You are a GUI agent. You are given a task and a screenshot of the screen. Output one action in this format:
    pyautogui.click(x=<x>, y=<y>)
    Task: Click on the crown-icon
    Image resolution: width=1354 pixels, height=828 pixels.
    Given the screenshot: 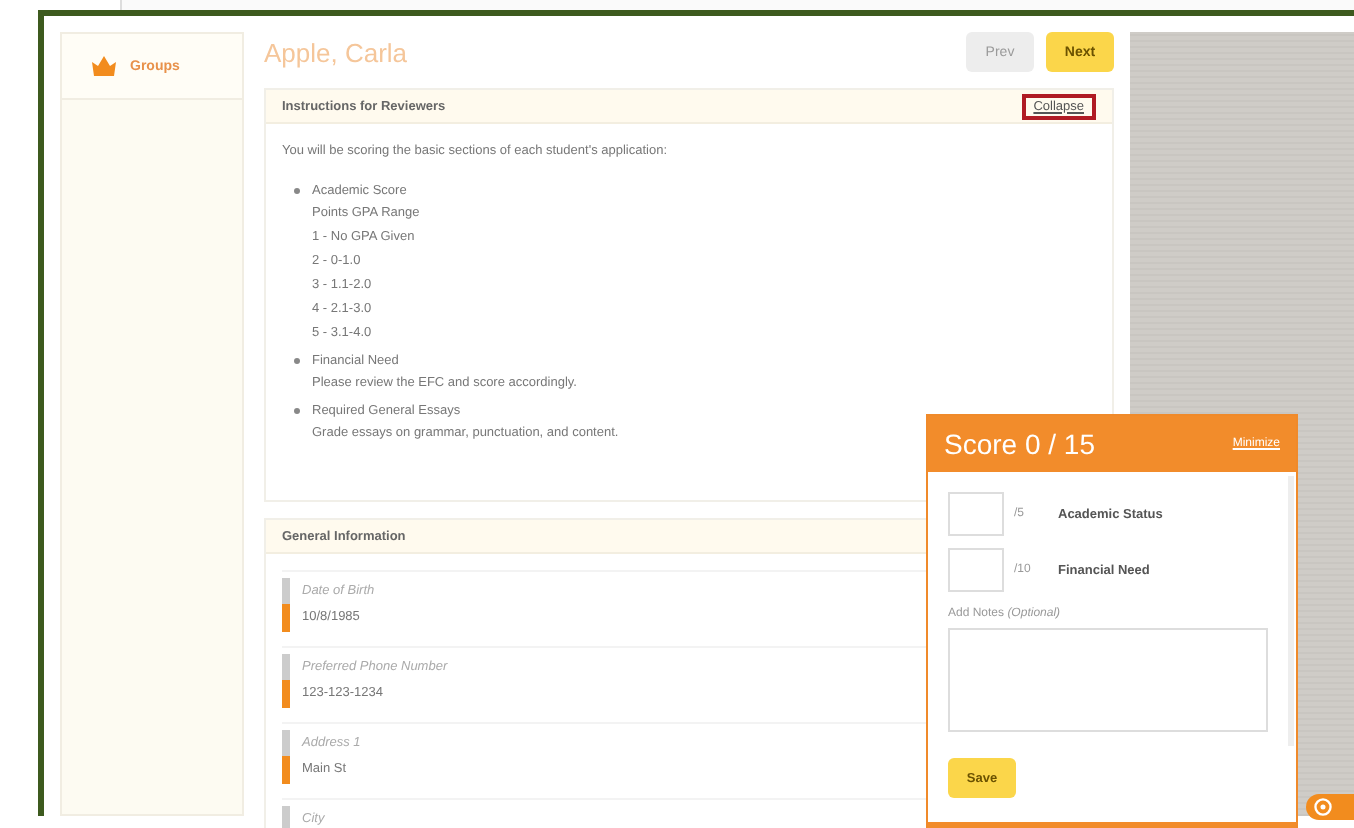 What is the action you would take?
    pyautogui.click(x=104, y=66)
    